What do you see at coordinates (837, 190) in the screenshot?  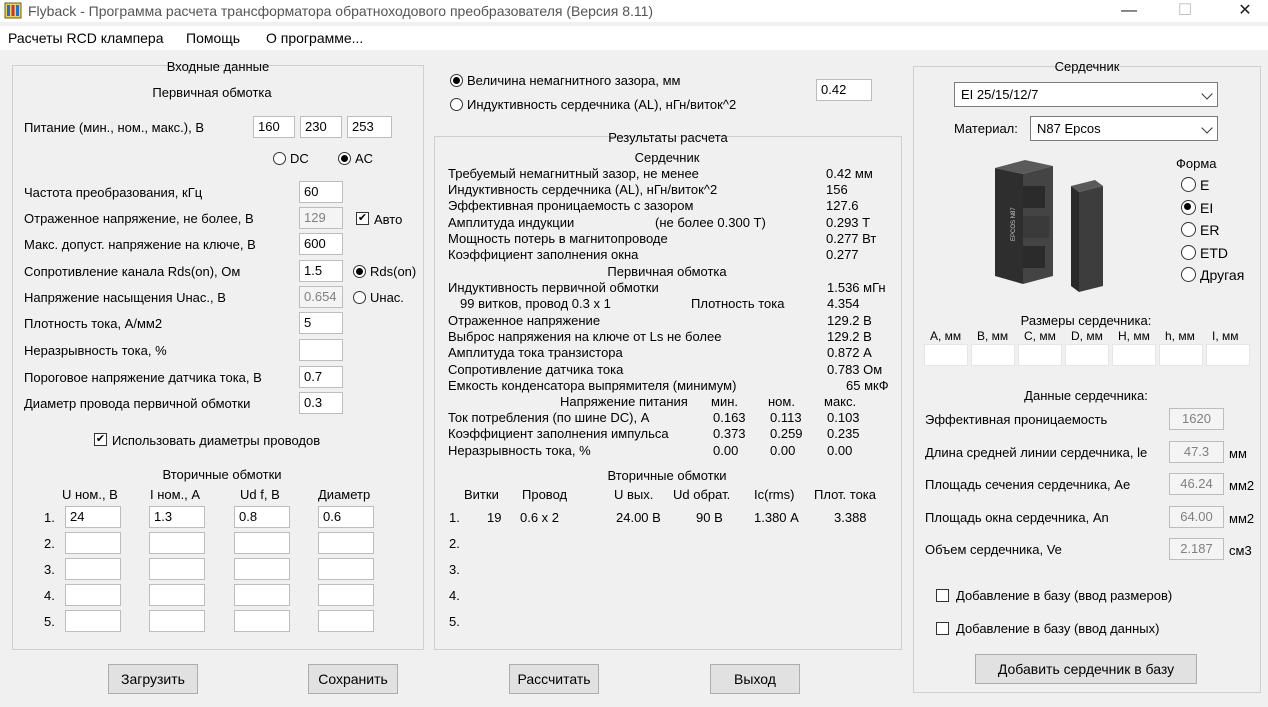 I see `result-value: 156` at bounding box center [837, 190].